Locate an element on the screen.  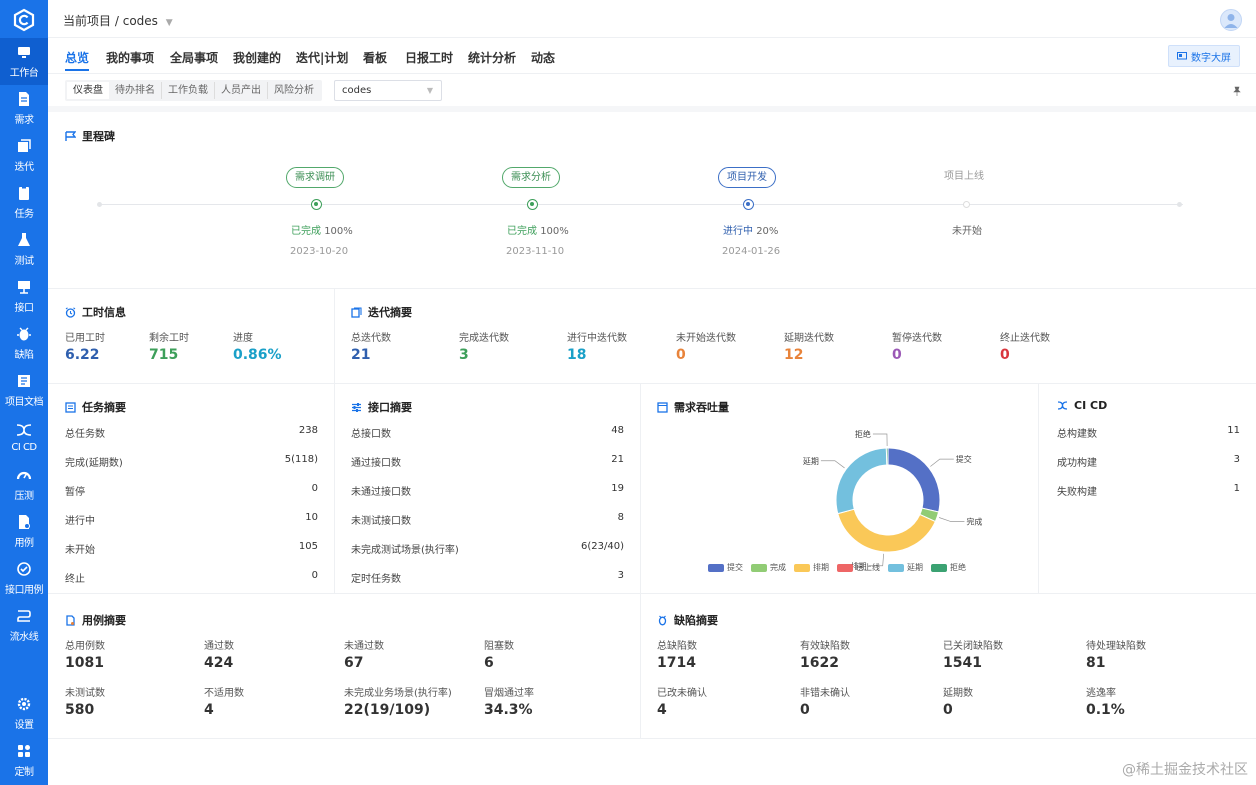
legend-item: 延期 is located at coordinates (905, 567).